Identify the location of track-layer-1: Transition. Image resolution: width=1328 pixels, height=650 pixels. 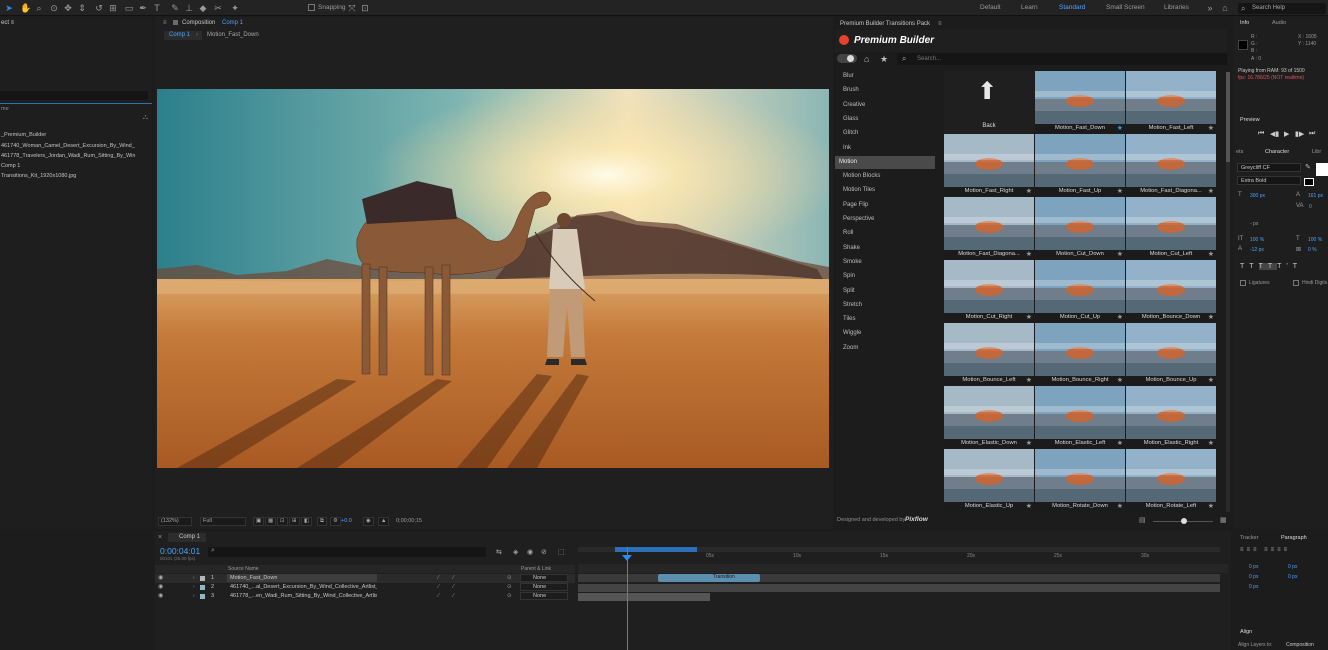
(899, 578).